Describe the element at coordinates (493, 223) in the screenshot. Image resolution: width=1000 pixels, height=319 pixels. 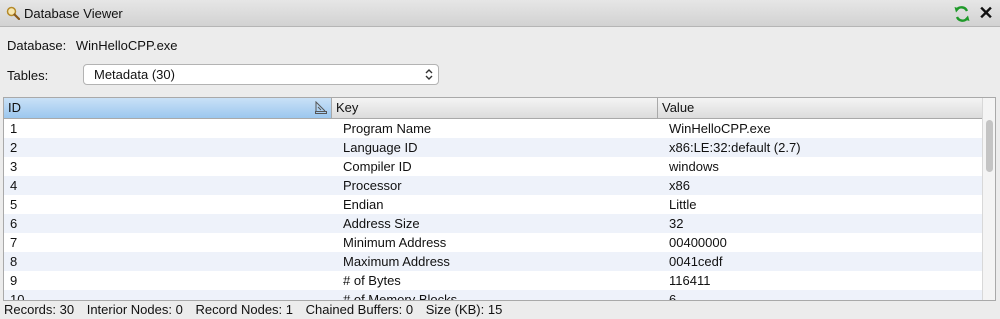
I see `table-row: 6 Address Size 32` at that location.